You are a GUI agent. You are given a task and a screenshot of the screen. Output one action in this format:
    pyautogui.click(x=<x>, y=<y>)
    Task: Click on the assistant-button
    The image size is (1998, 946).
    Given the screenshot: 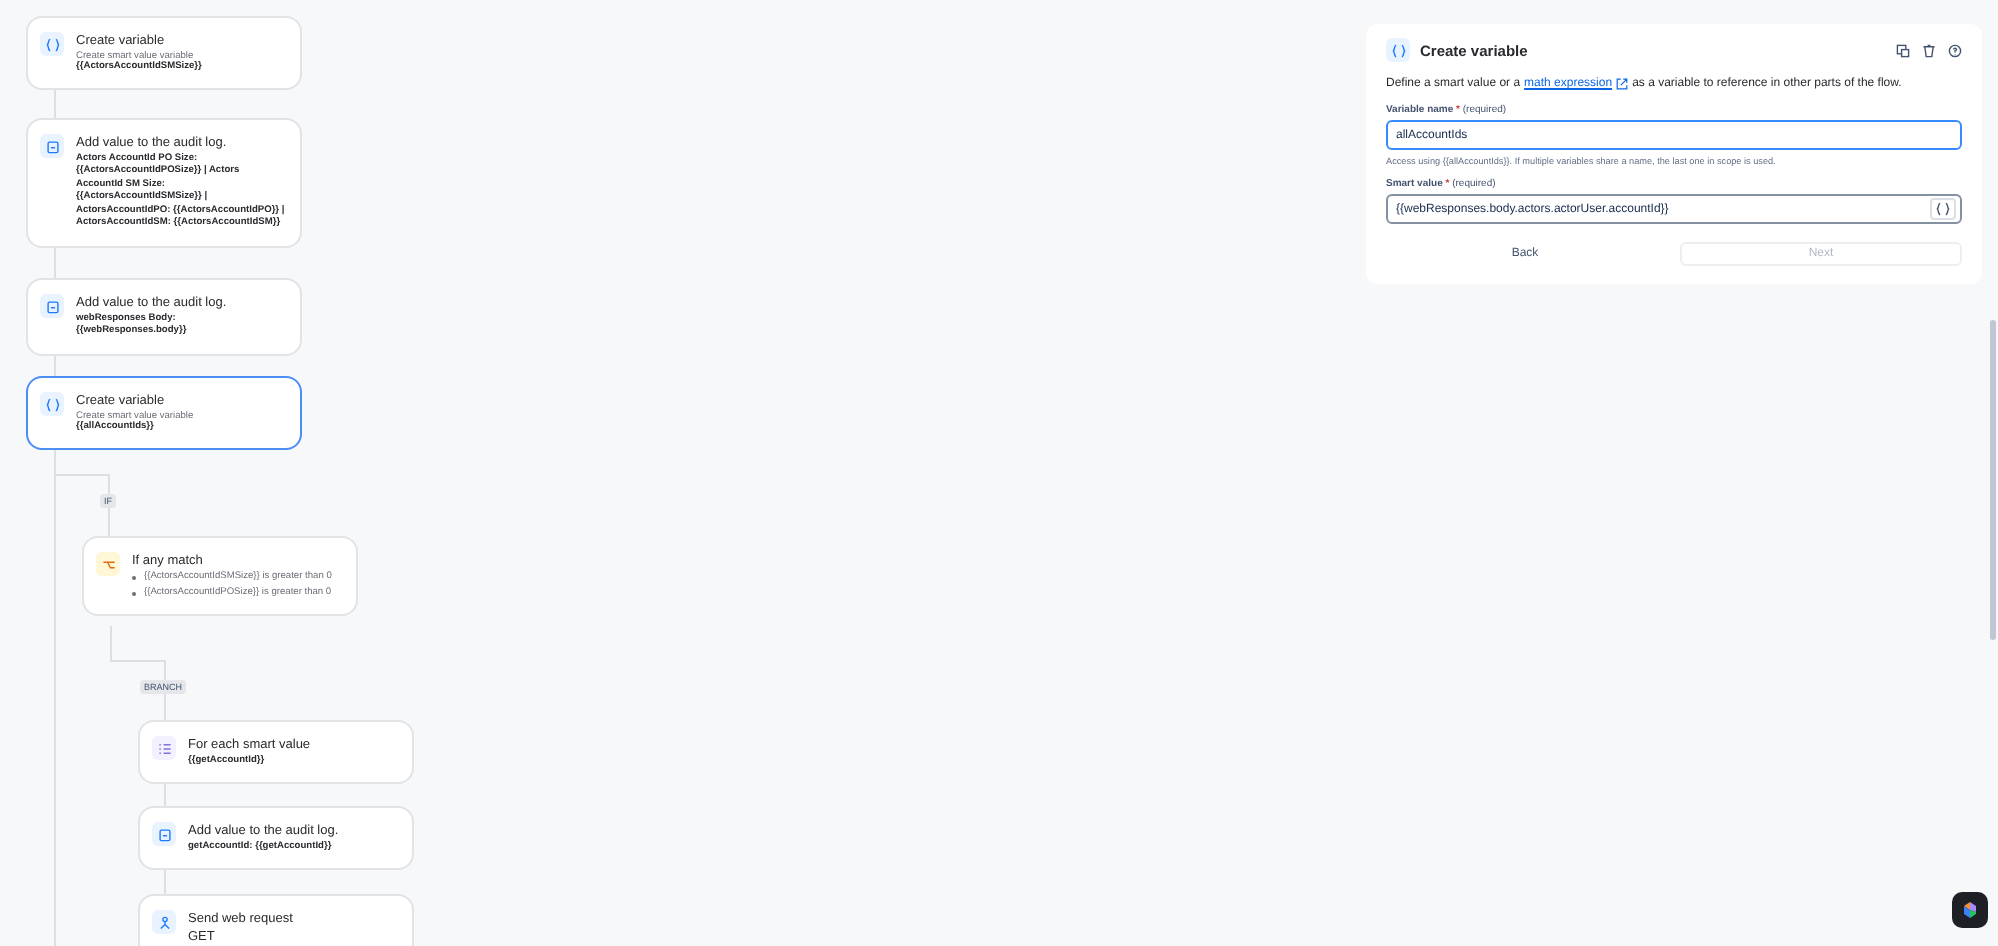 What is the action you would take?
    pyautogui.click(x=1970, y=910)
    